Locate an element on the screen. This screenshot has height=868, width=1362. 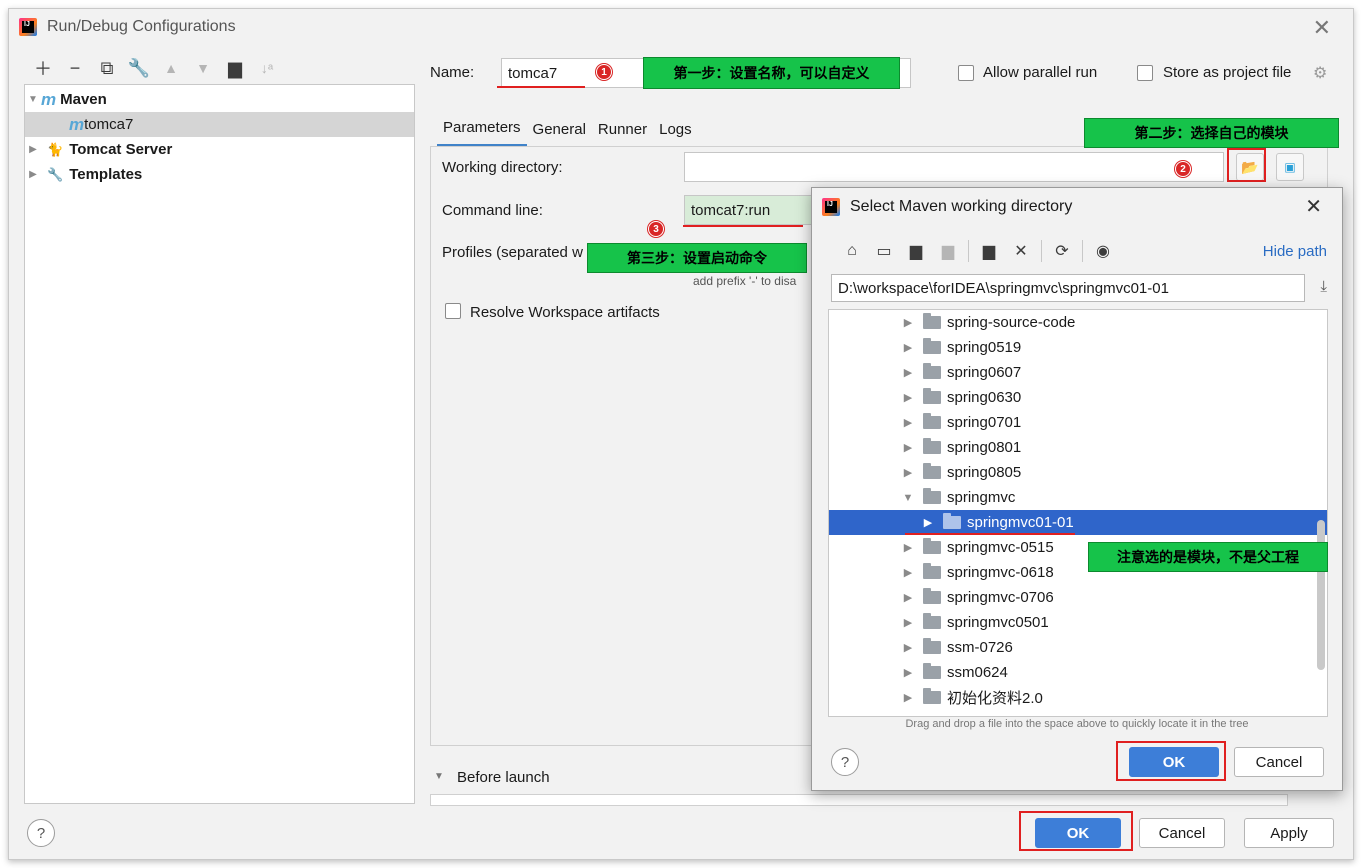
refresh-icon: ⟳ is located at coordinates (1062, 251).